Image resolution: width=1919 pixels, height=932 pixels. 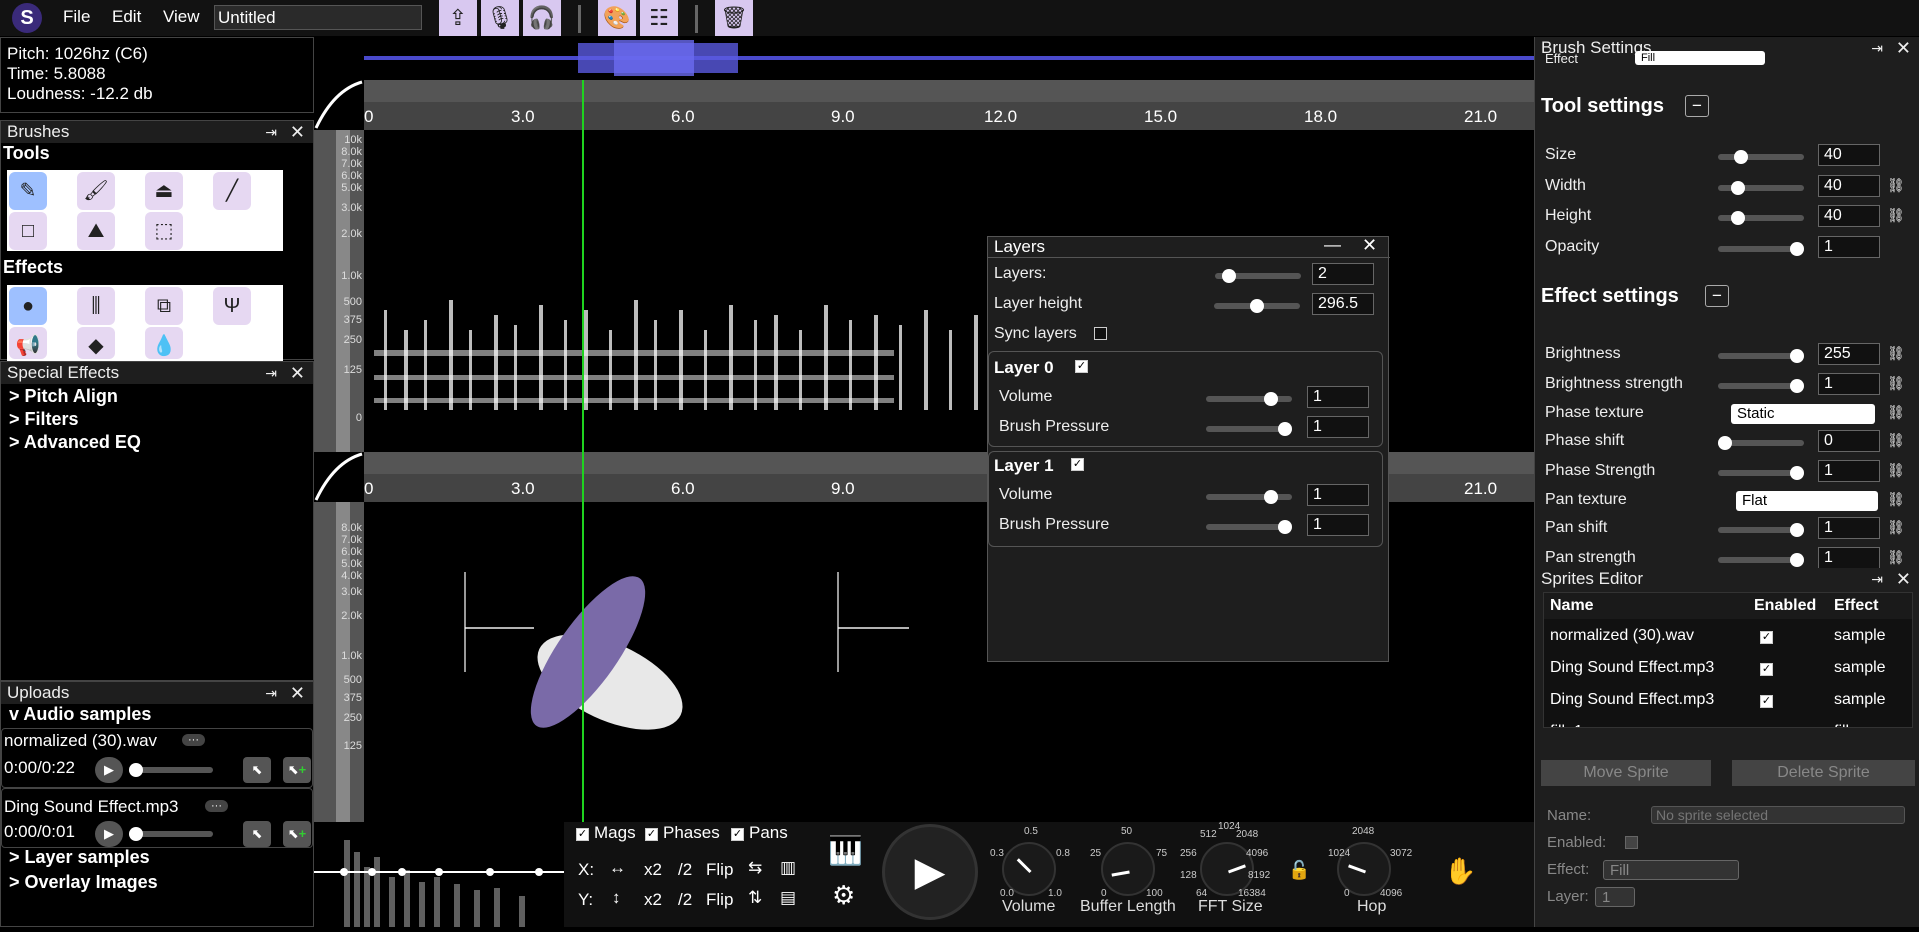 I want to click on play-button: ▶, so click(x=930, y=872).